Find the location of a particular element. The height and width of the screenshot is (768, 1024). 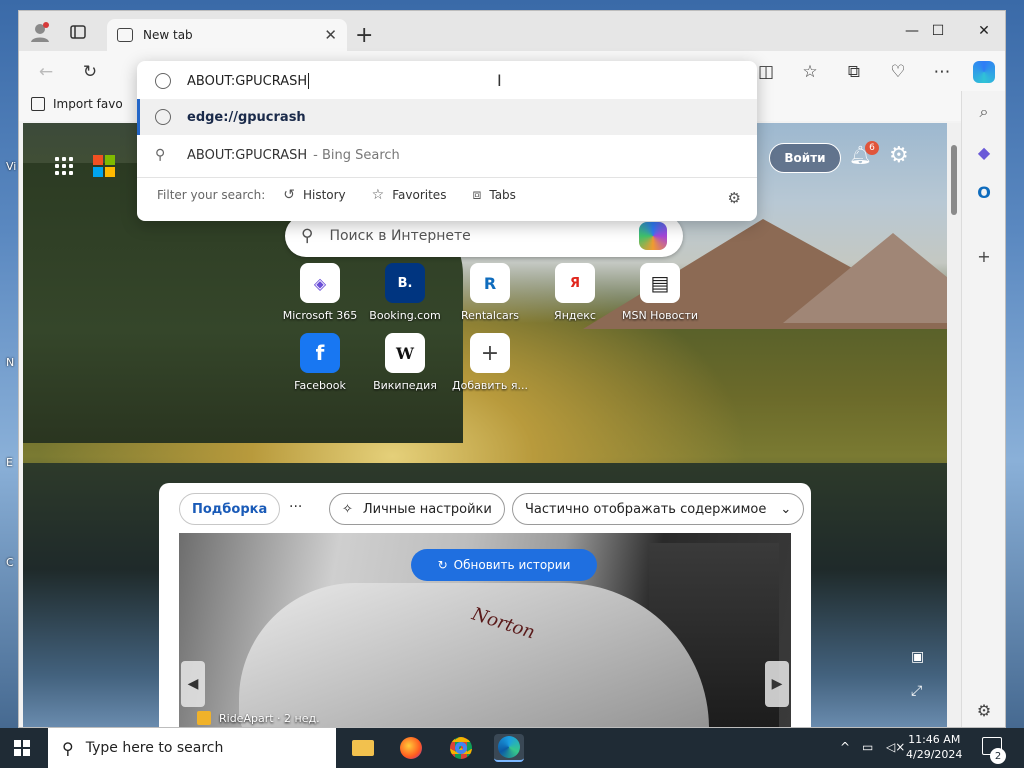

suggestion-bing-search: ⚲ ABOUT:GPUCRASH - Bing Search is located at coordinates (447, 155).